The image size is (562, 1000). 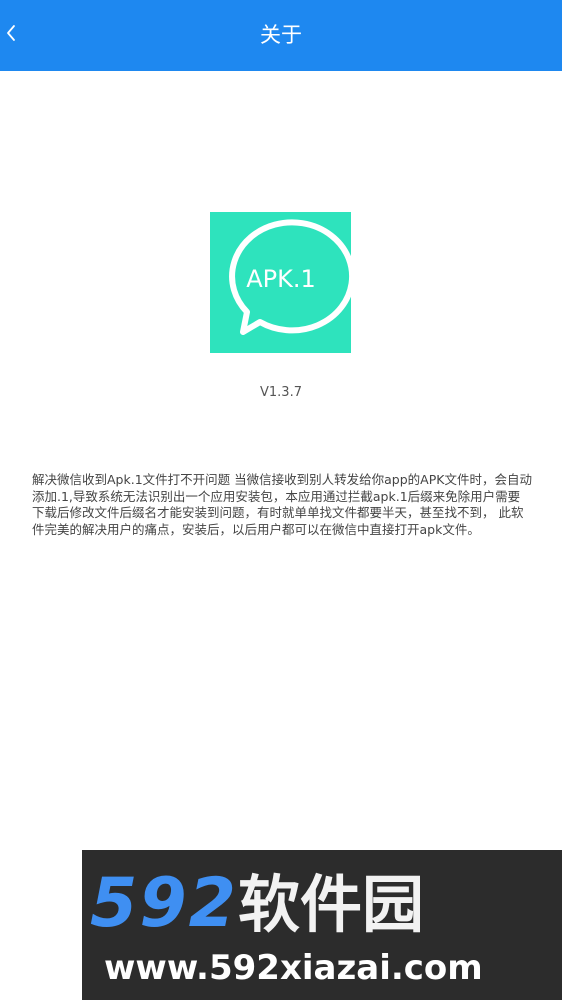 What do you see at coordinates (164, 903) in the screenshot?
I see `watermark-number: 592` at bounding box center [164, 903].